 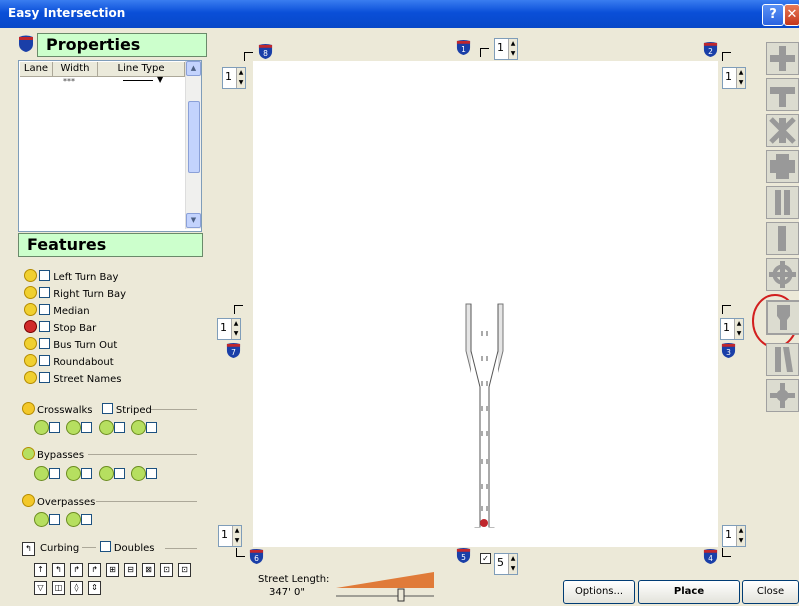 I want to click on tool-cross-roundabout, so click(x=782, y=395).